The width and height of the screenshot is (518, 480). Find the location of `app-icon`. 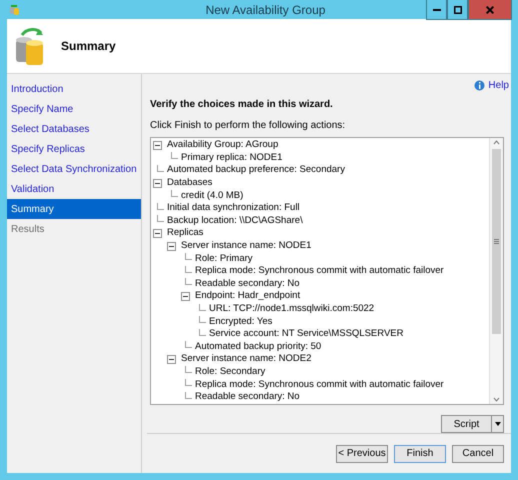

app-icon is located at coordinates (14, 9).